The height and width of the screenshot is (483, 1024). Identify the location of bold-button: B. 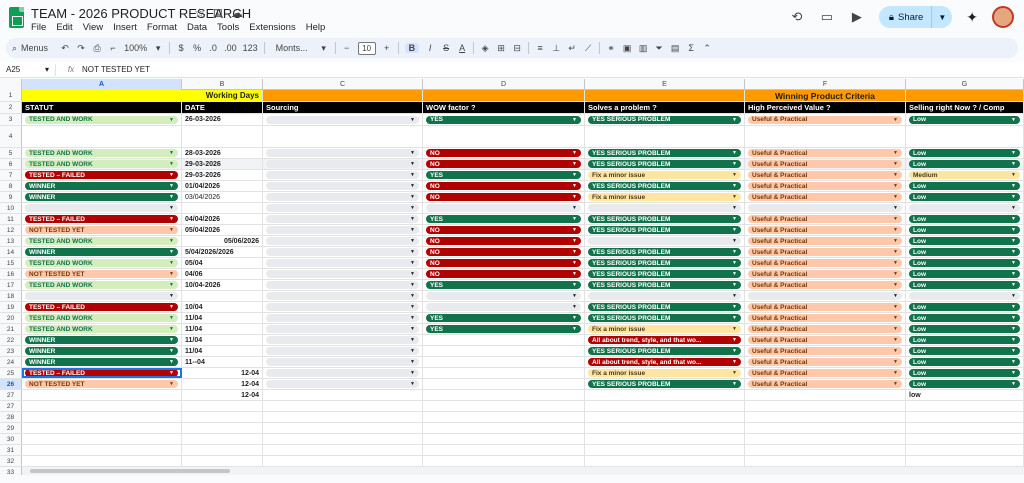
(412, 48).